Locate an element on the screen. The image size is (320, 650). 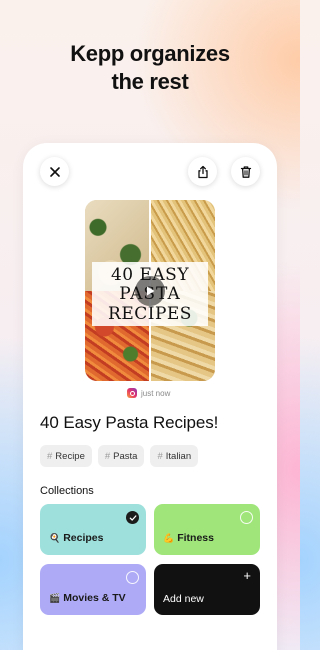
post-timestamp: just now is located at coordinates (156, 393).